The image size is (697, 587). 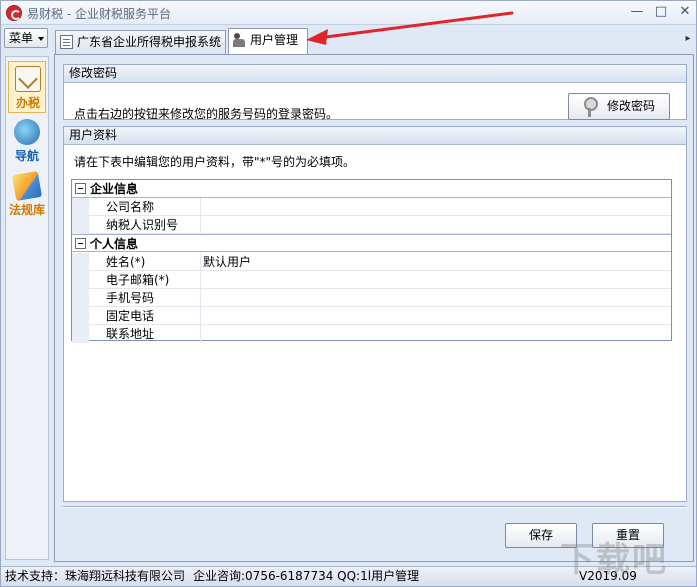 What do you see at coordinates (145, 207) in the screenshot?
I see `property-name: 公司名称` at bounding box center [145, 207].